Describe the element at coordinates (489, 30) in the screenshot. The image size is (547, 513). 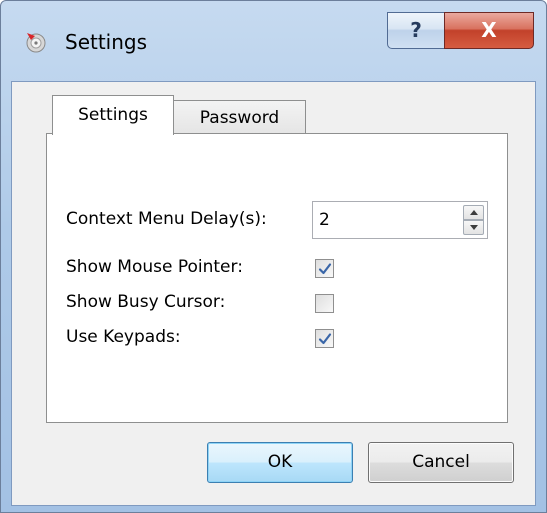
I see `close-button: X` at that location.